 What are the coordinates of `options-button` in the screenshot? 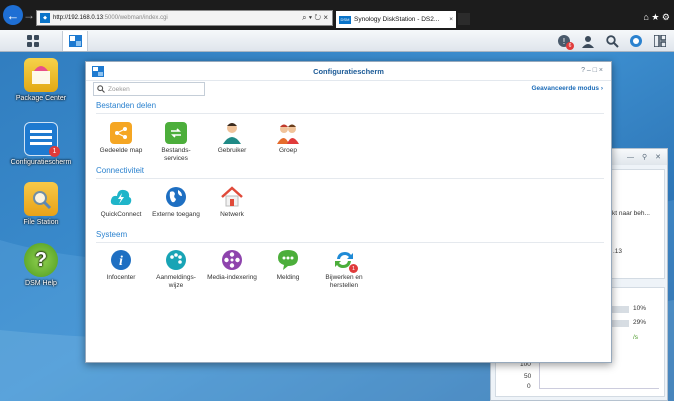 It's located at (636, 41).